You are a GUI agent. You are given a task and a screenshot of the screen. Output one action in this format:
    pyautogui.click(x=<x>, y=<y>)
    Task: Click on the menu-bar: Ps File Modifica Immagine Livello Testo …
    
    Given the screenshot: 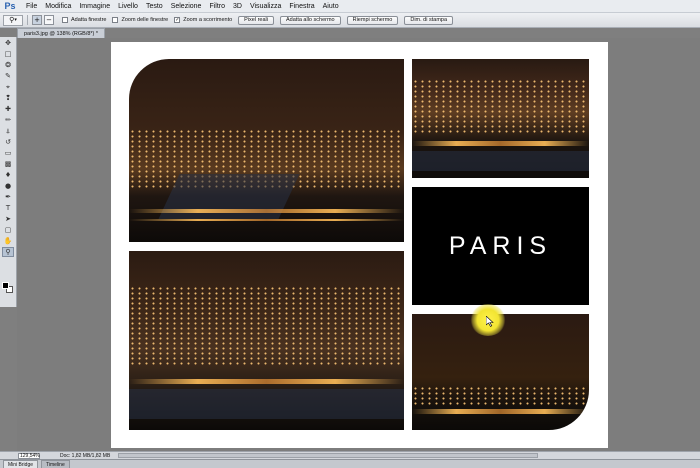 What is the action you would take?
    pyautogui.click(x=350, y=6)
    